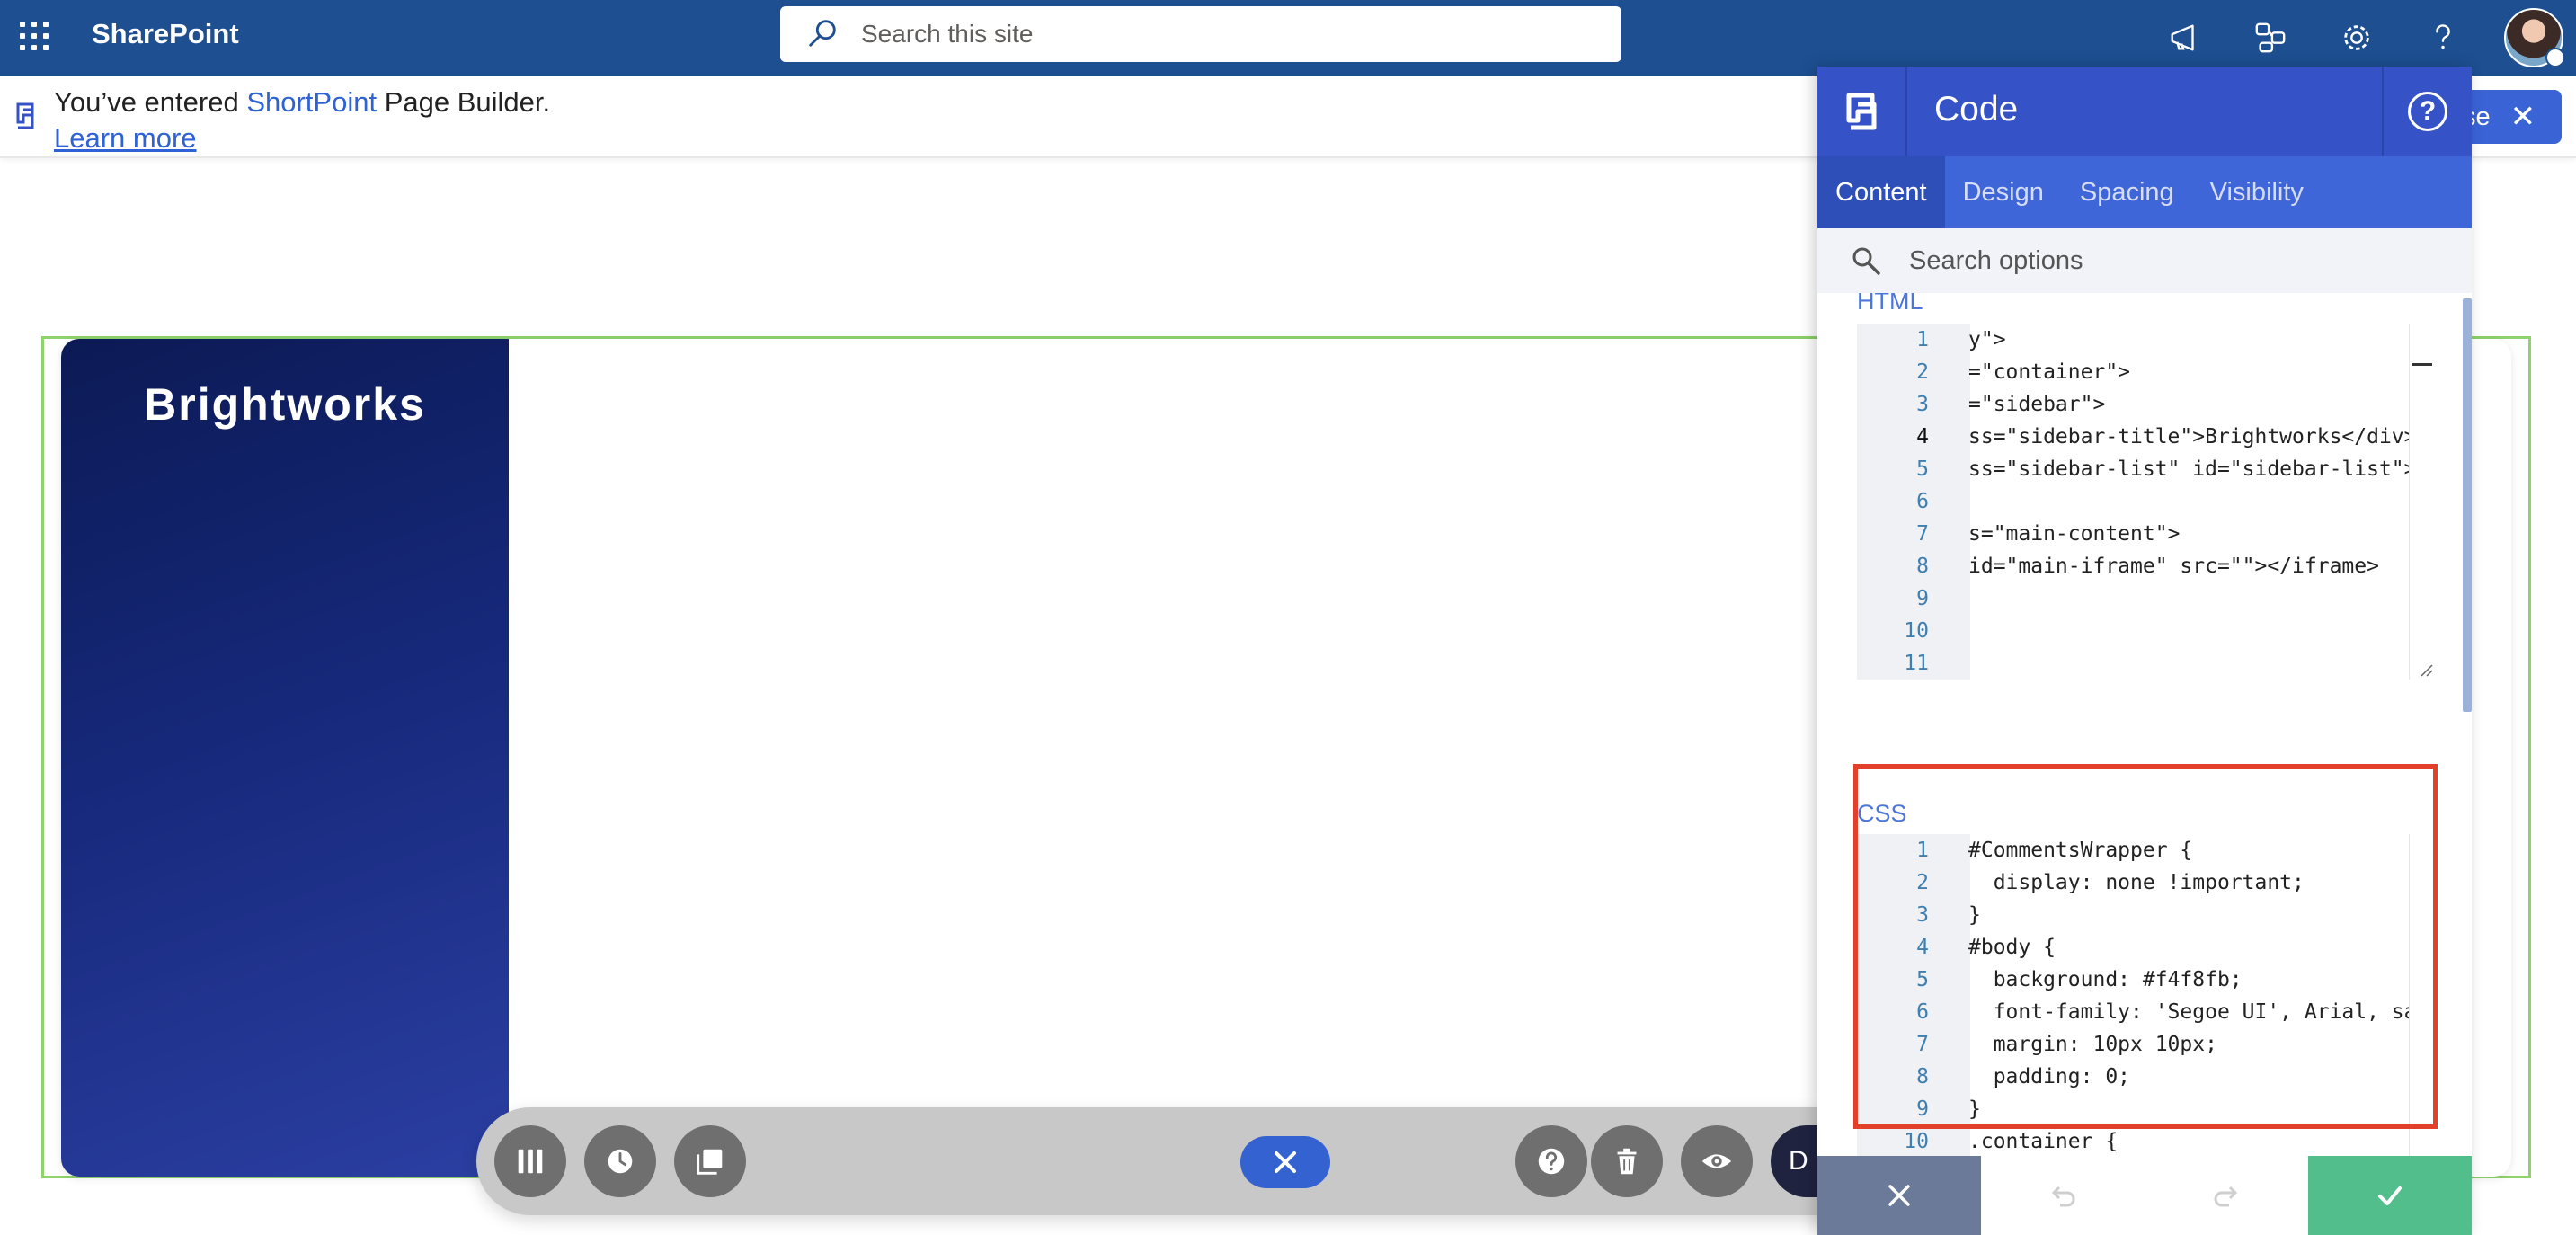  Describe the element at coordinates (2146, 598) in the screenshot. I see `code-line: 9` at that location.